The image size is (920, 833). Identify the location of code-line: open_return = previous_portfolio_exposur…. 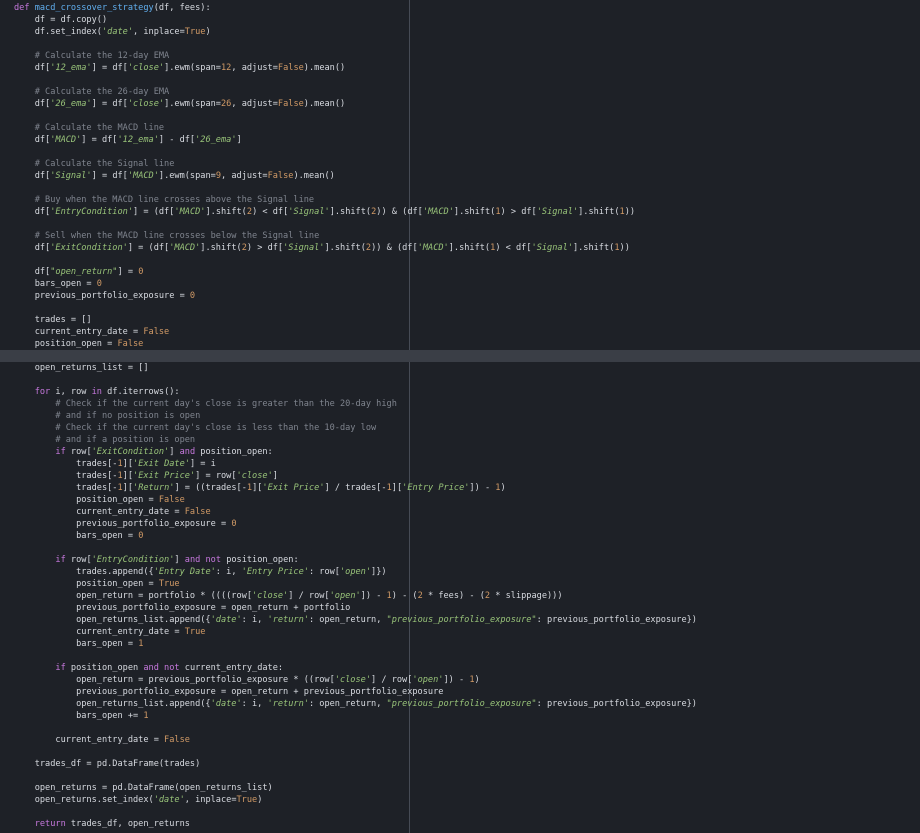
(460, 680).